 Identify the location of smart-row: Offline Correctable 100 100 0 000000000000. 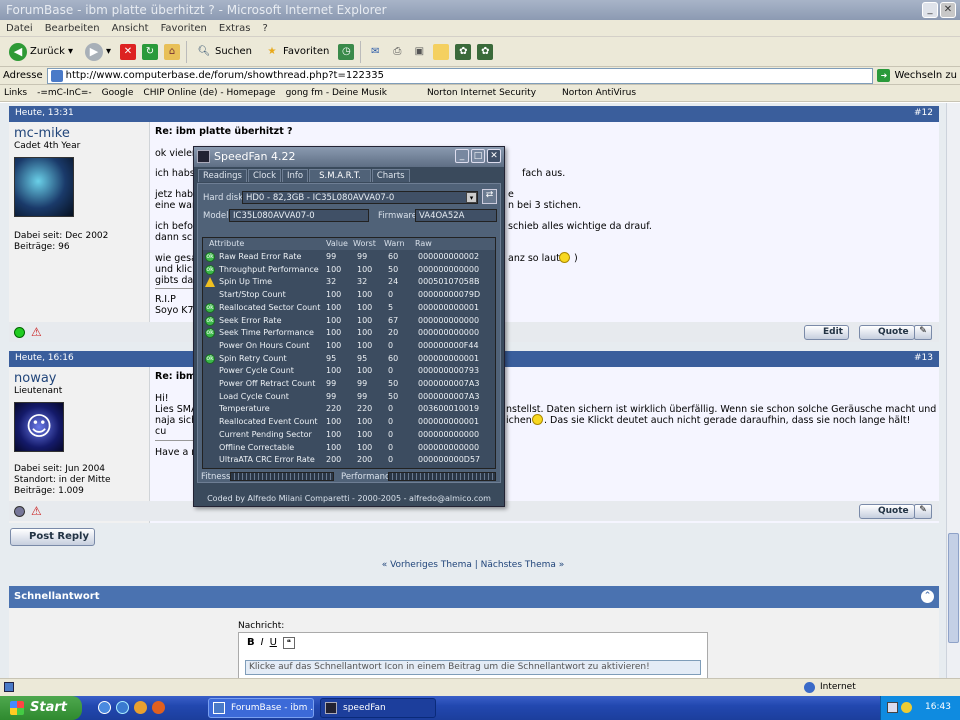
(349, 448).